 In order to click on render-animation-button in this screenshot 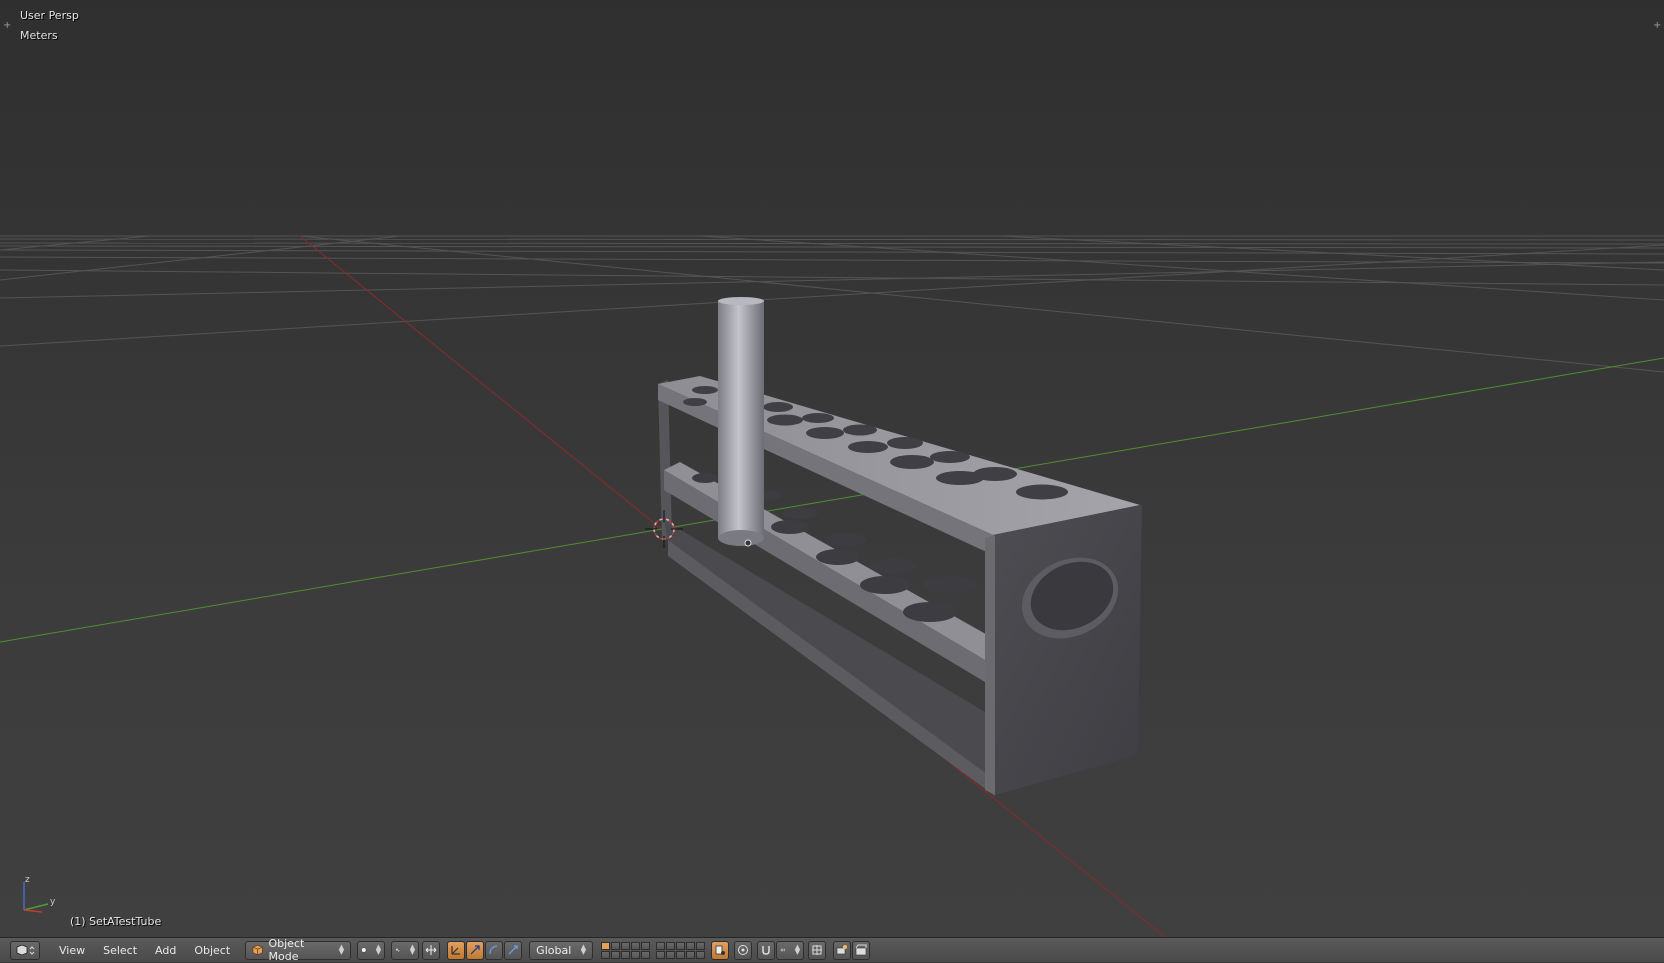, I will do `click(861, 950)`.